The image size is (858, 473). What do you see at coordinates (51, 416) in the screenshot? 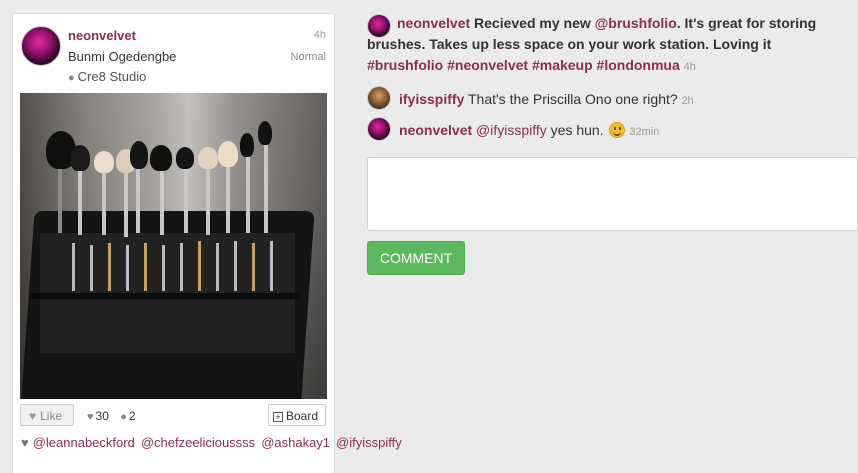
I see `like-label: Like` at bounding box center [51, 416].